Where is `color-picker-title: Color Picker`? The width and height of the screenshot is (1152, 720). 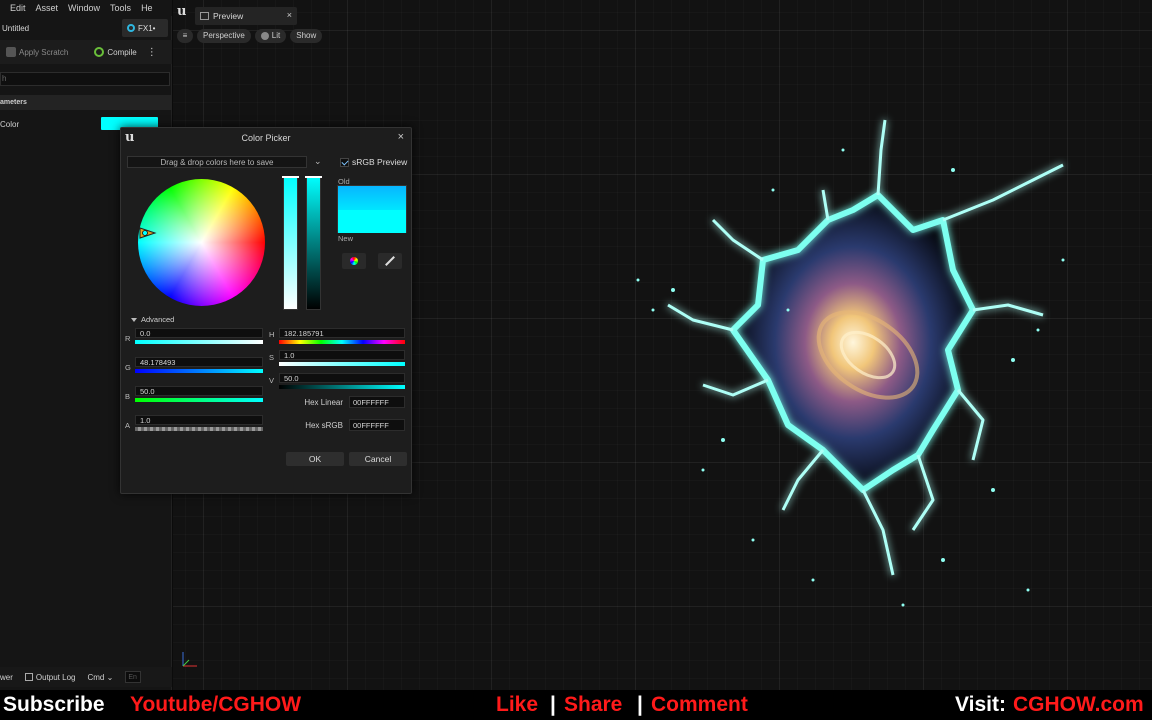 color-picker-title: Color Picker is located at coordinates (266, 138).